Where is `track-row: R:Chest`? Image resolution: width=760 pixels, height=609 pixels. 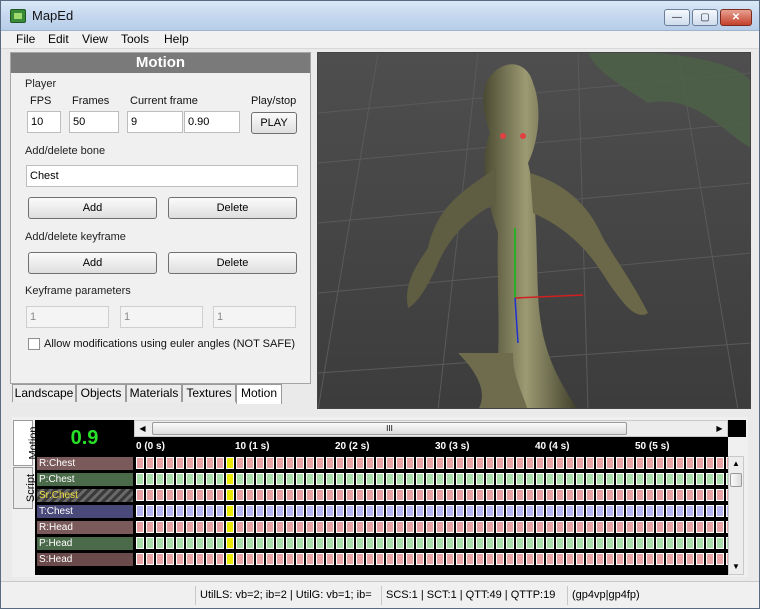 track-row: R:Chest is located at coordinates (381, 463).